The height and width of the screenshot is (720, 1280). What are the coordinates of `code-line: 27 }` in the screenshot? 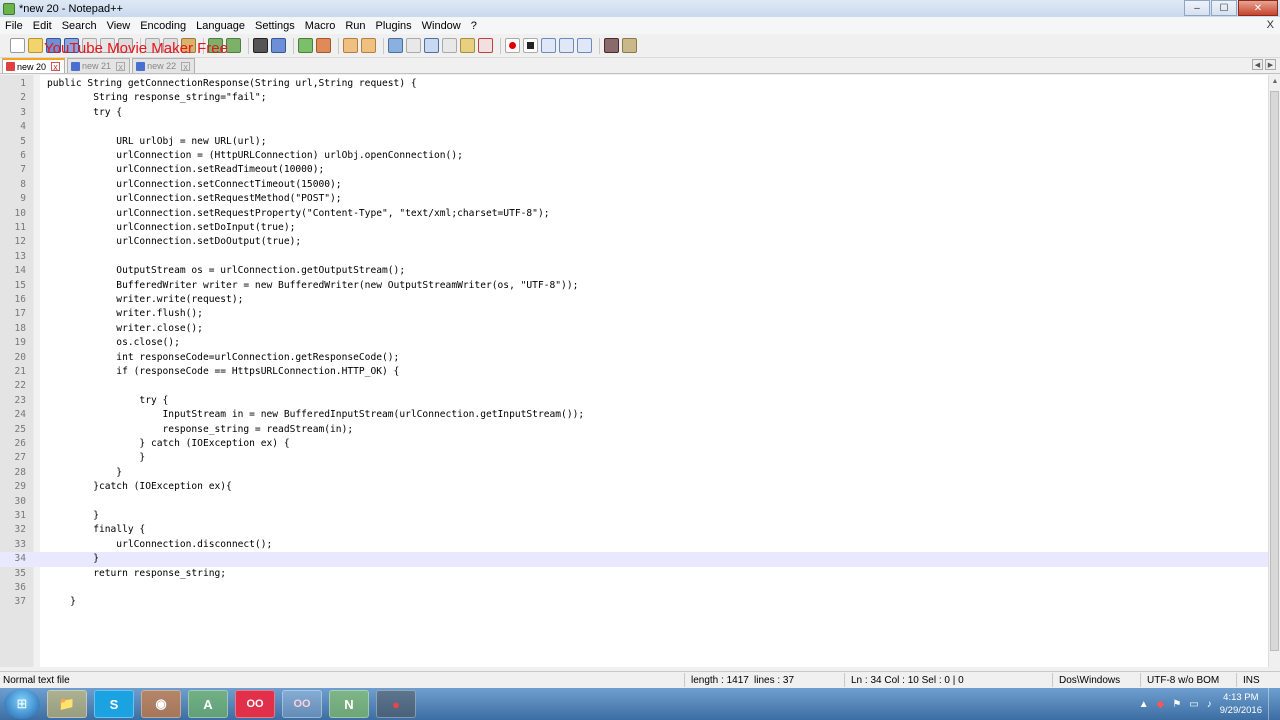 It's located at (634, 458).